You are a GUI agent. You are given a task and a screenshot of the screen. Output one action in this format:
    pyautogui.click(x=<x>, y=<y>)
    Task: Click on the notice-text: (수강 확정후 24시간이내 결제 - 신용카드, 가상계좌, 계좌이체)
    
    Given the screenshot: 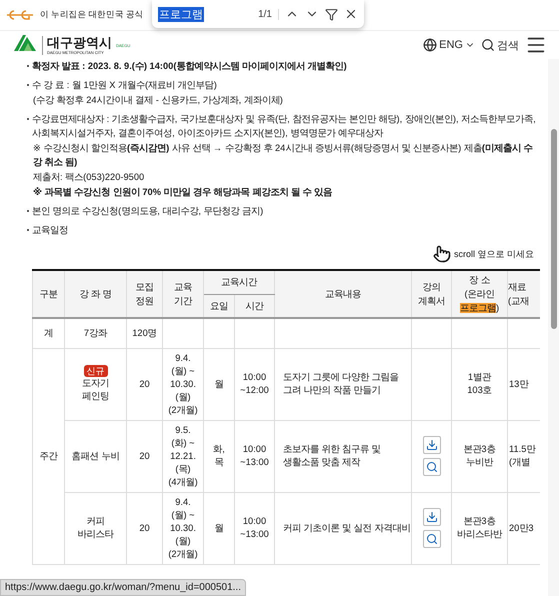 What is the action you would take?
    pyautogui.click(x=158, y=100)
    